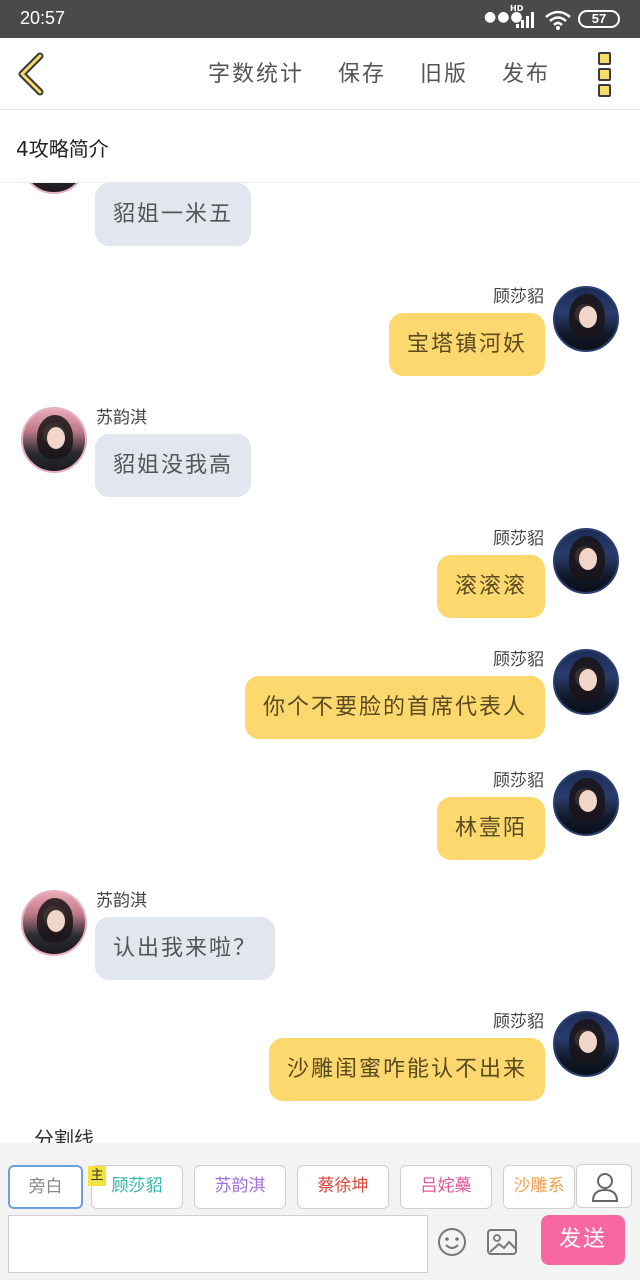  Describe the element at coordinates (173, 465) in the screenshot. I see `message-bubble: 貂姐没我高` at that location.